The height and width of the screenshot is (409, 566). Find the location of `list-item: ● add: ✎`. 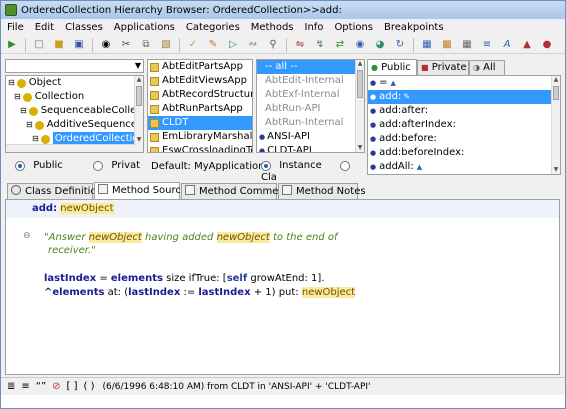

list-item: ● add: ✎ is located at coordinates (464, 97).